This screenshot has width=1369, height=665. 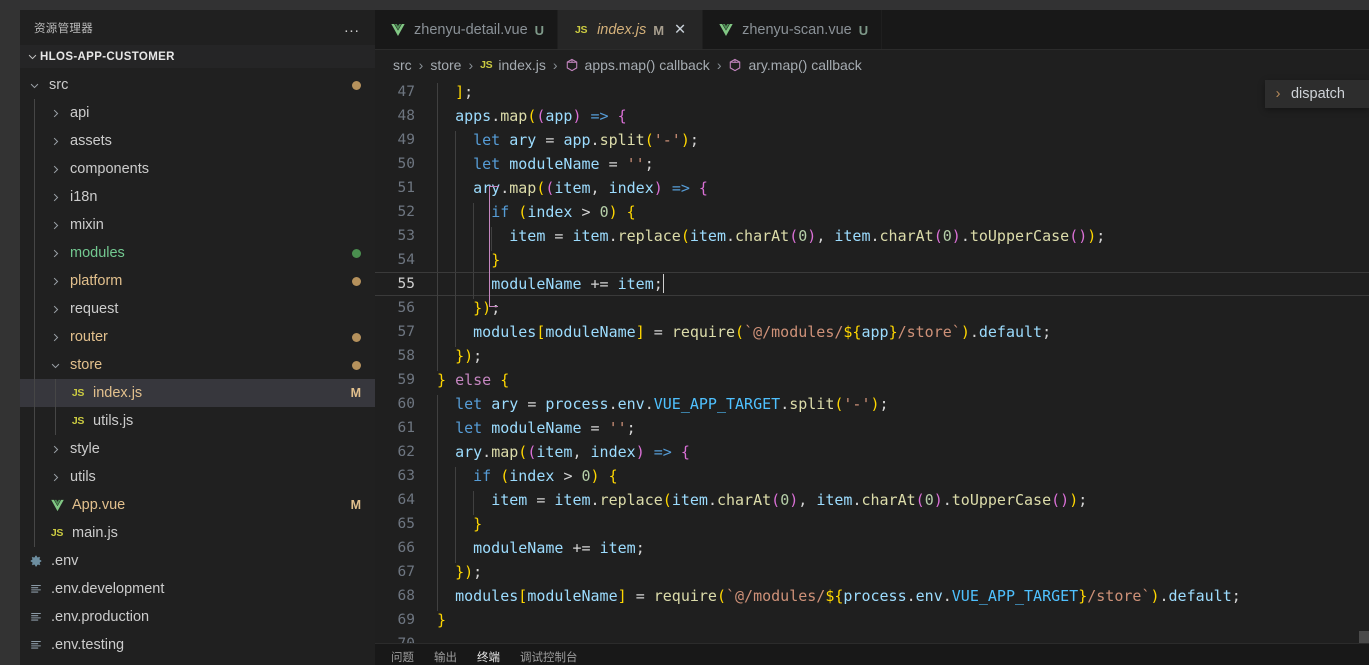 I want to click on line-number: 52, so click(x=406, y=212).